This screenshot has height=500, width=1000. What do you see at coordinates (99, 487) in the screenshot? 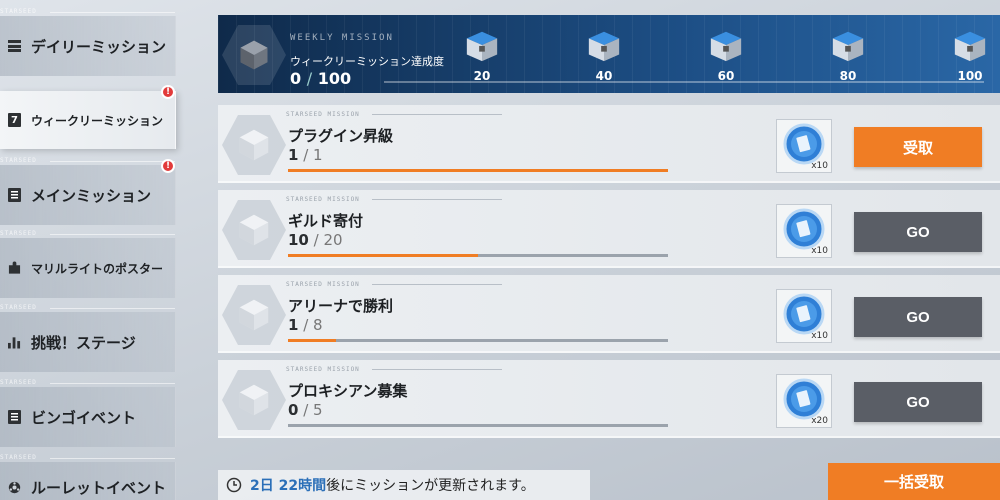
I see `sidebar-item-label: ルーレットイベント` at bounding box center [99, 487].